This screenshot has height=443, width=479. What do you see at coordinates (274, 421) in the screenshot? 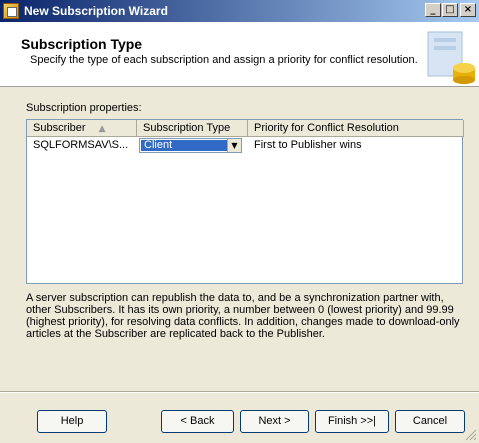
I see `next-button: Next >` at bounding box center [274, 421].